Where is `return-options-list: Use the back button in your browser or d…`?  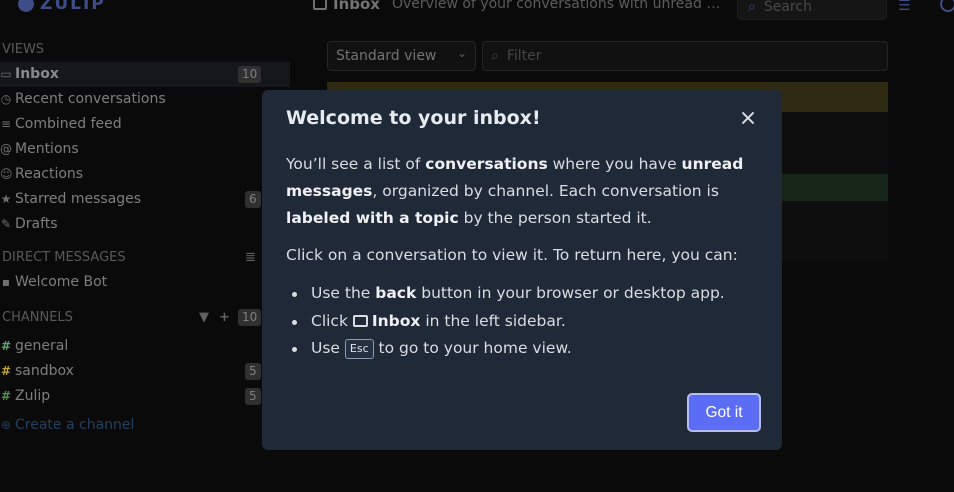 return-options-list: Use the back button in your browser or d… is located at coordinates (521, 321).